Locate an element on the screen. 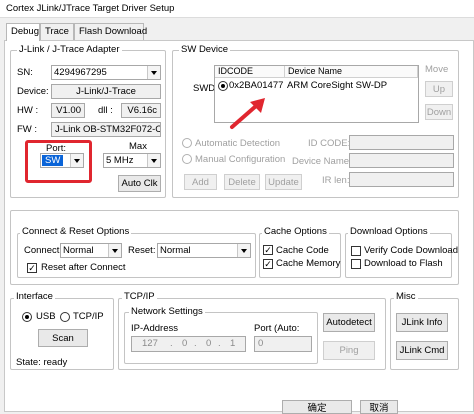 The height and width of the screenshot is (414, 474). manual-config-label: Manual Configuration is located at coordinates (240, 159).